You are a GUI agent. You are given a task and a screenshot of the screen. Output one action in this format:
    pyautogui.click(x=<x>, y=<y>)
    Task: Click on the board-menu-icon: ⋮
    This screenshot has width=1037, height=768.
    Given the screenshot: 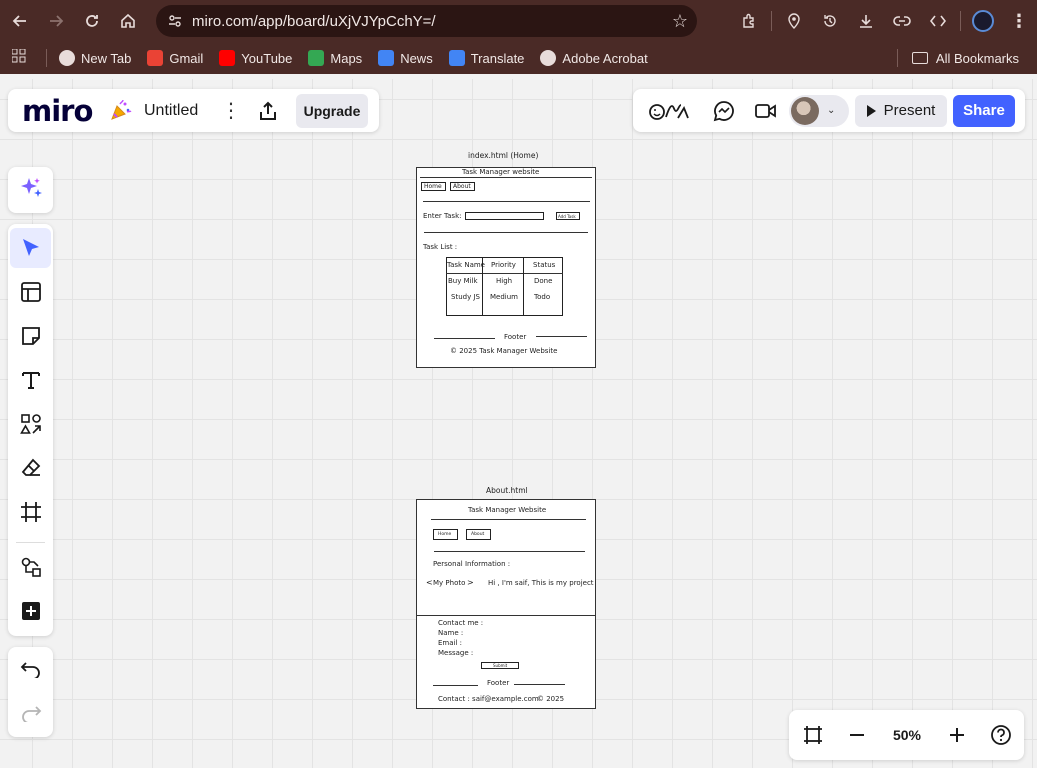 What is the action you would take?
    pyautogui.click(x=231, y=110)
    